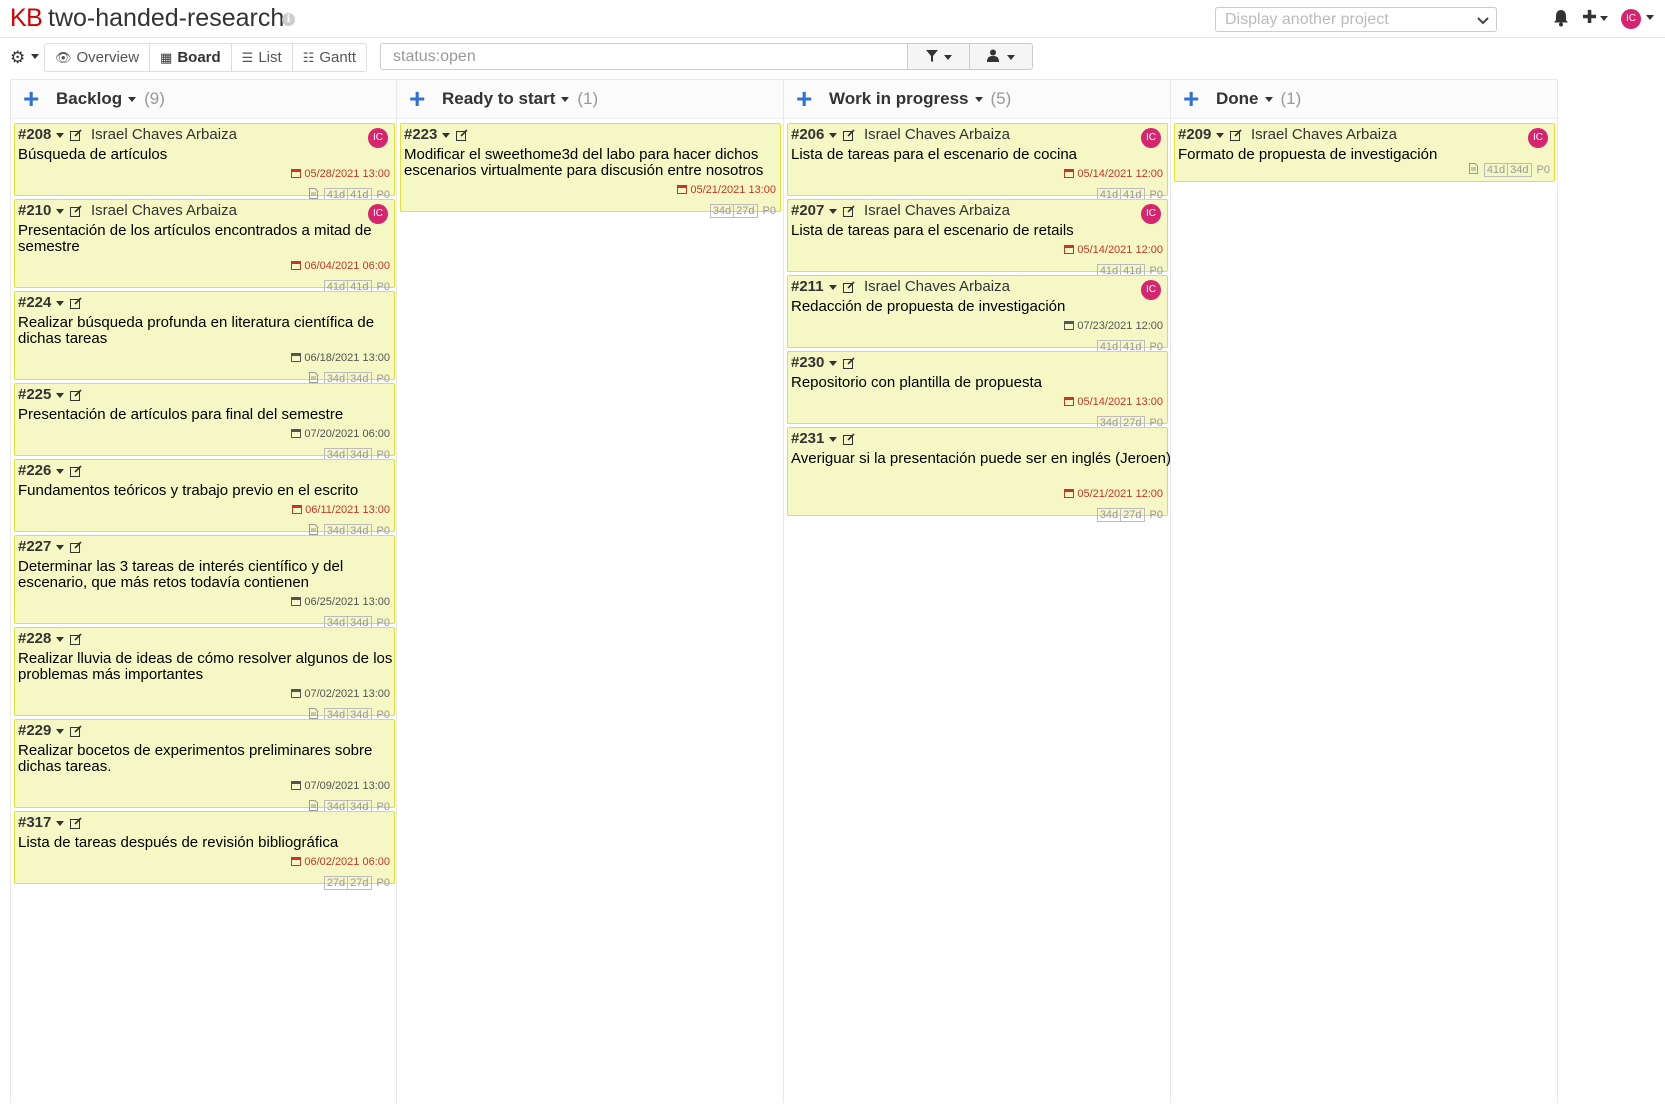 The height and width of the screenshot is (1115, 1665). I want to click on user-filter-button, so click(1001, 56).